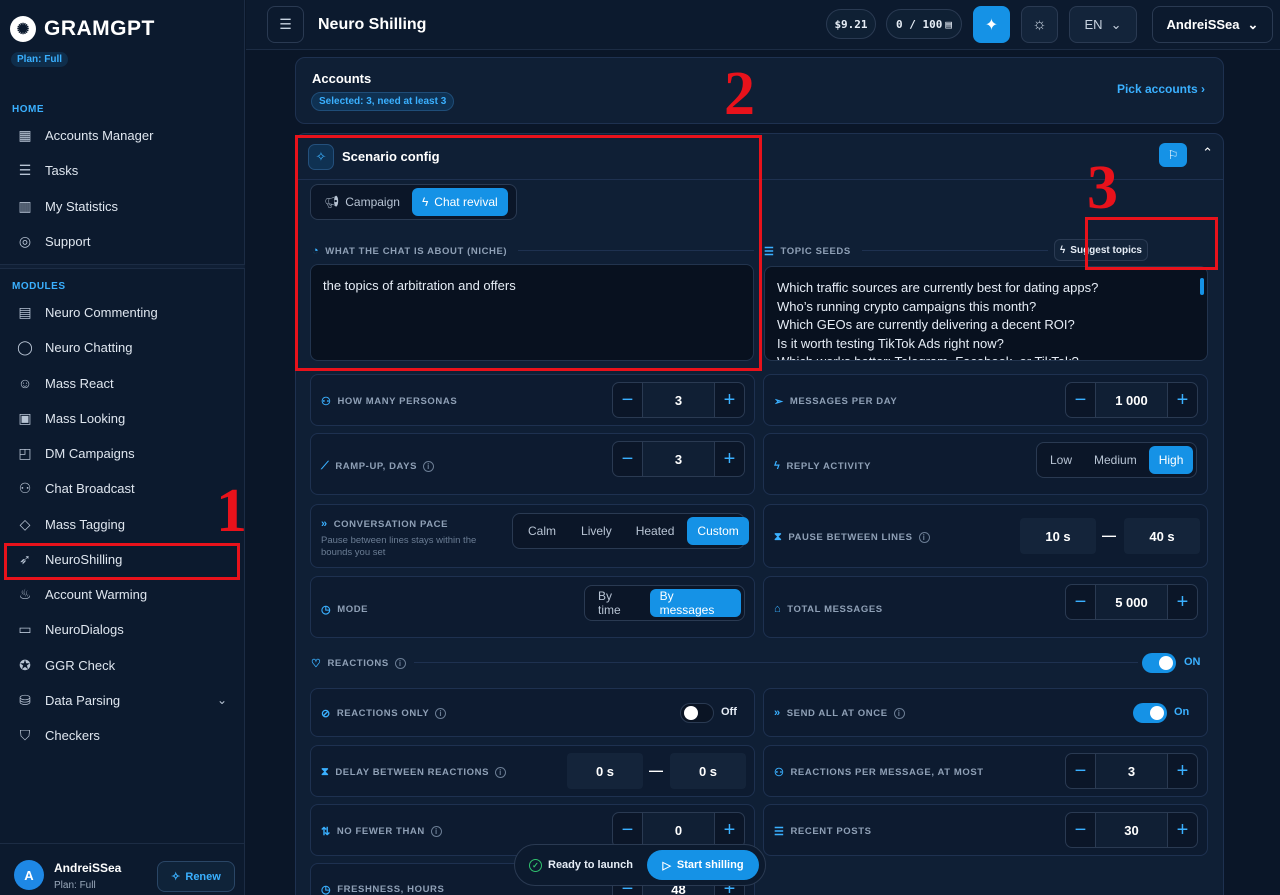  I want to click on send-all-toggle, so click(1150, 713).